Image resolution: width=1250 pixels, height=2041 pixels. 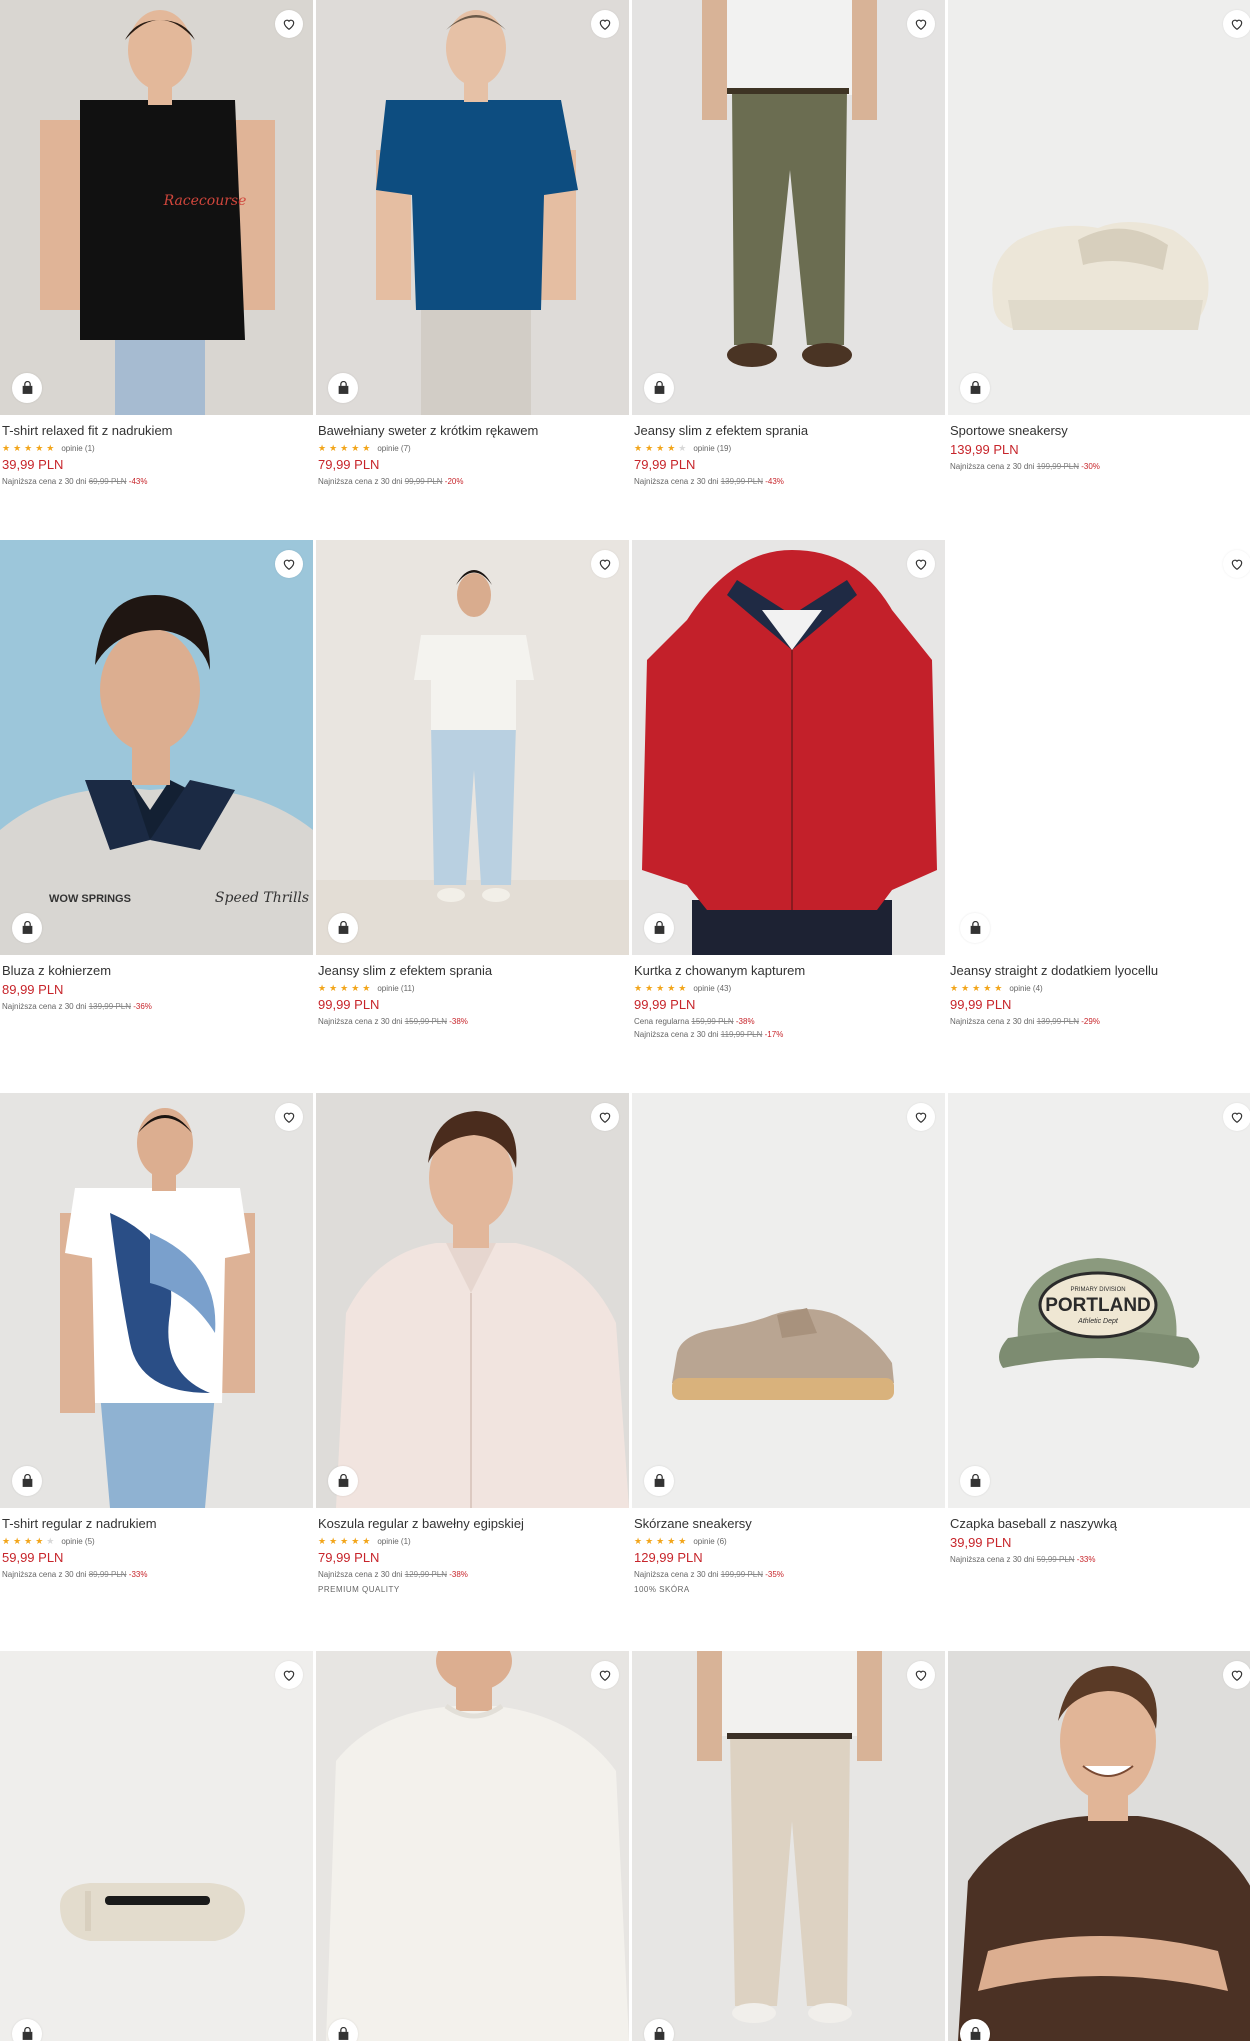 What do you see at coordinates (33, 1557) in the screenshot?
I see `product-price: 59,99 PLN` at bounding box center [33, 1557].